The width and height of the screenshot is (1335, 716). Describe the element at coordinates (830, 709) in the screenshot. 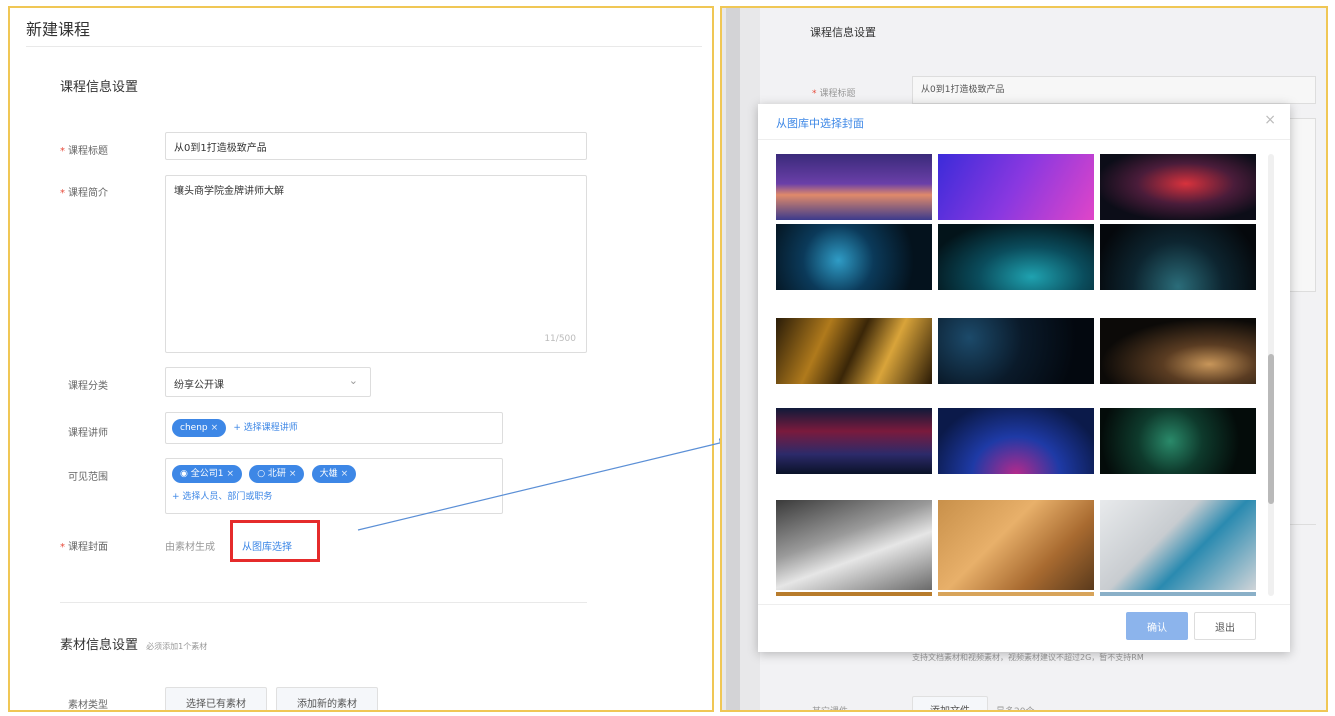

I see `bg-other-label: 其它课件` at that location.